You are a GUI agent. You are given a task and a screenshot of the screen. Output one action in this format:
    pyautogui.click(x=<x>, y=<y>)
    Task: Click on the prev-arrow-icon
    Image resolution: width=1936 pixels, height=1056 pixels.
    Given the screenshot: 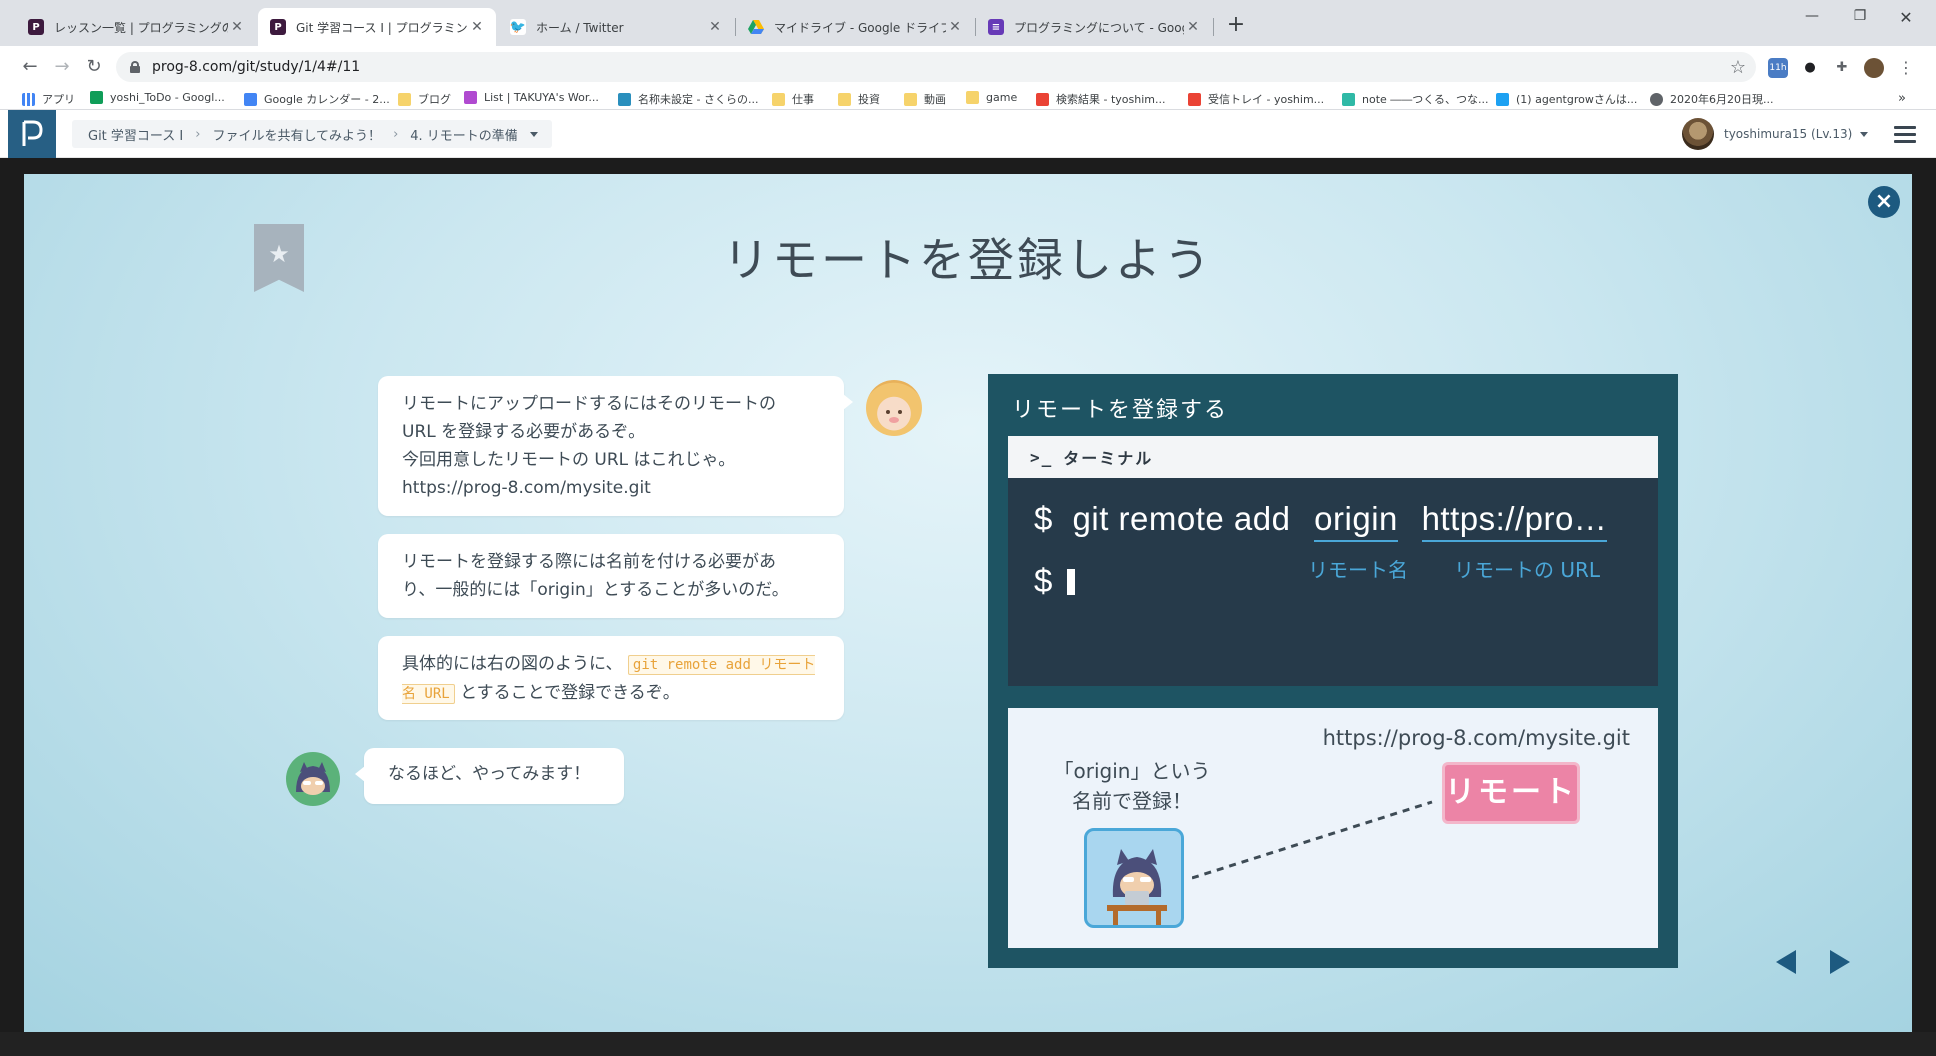 What is the action you would take?
    pyautogui.click(x=1786, y=962)
    